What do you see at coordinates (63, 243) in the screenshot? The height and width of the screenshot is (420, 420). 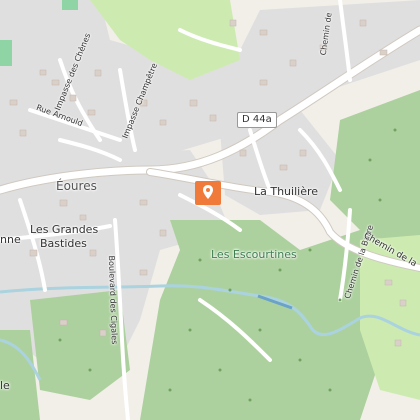 I see `place-label-bastides: Bastides` at bounding box center [63, 243].